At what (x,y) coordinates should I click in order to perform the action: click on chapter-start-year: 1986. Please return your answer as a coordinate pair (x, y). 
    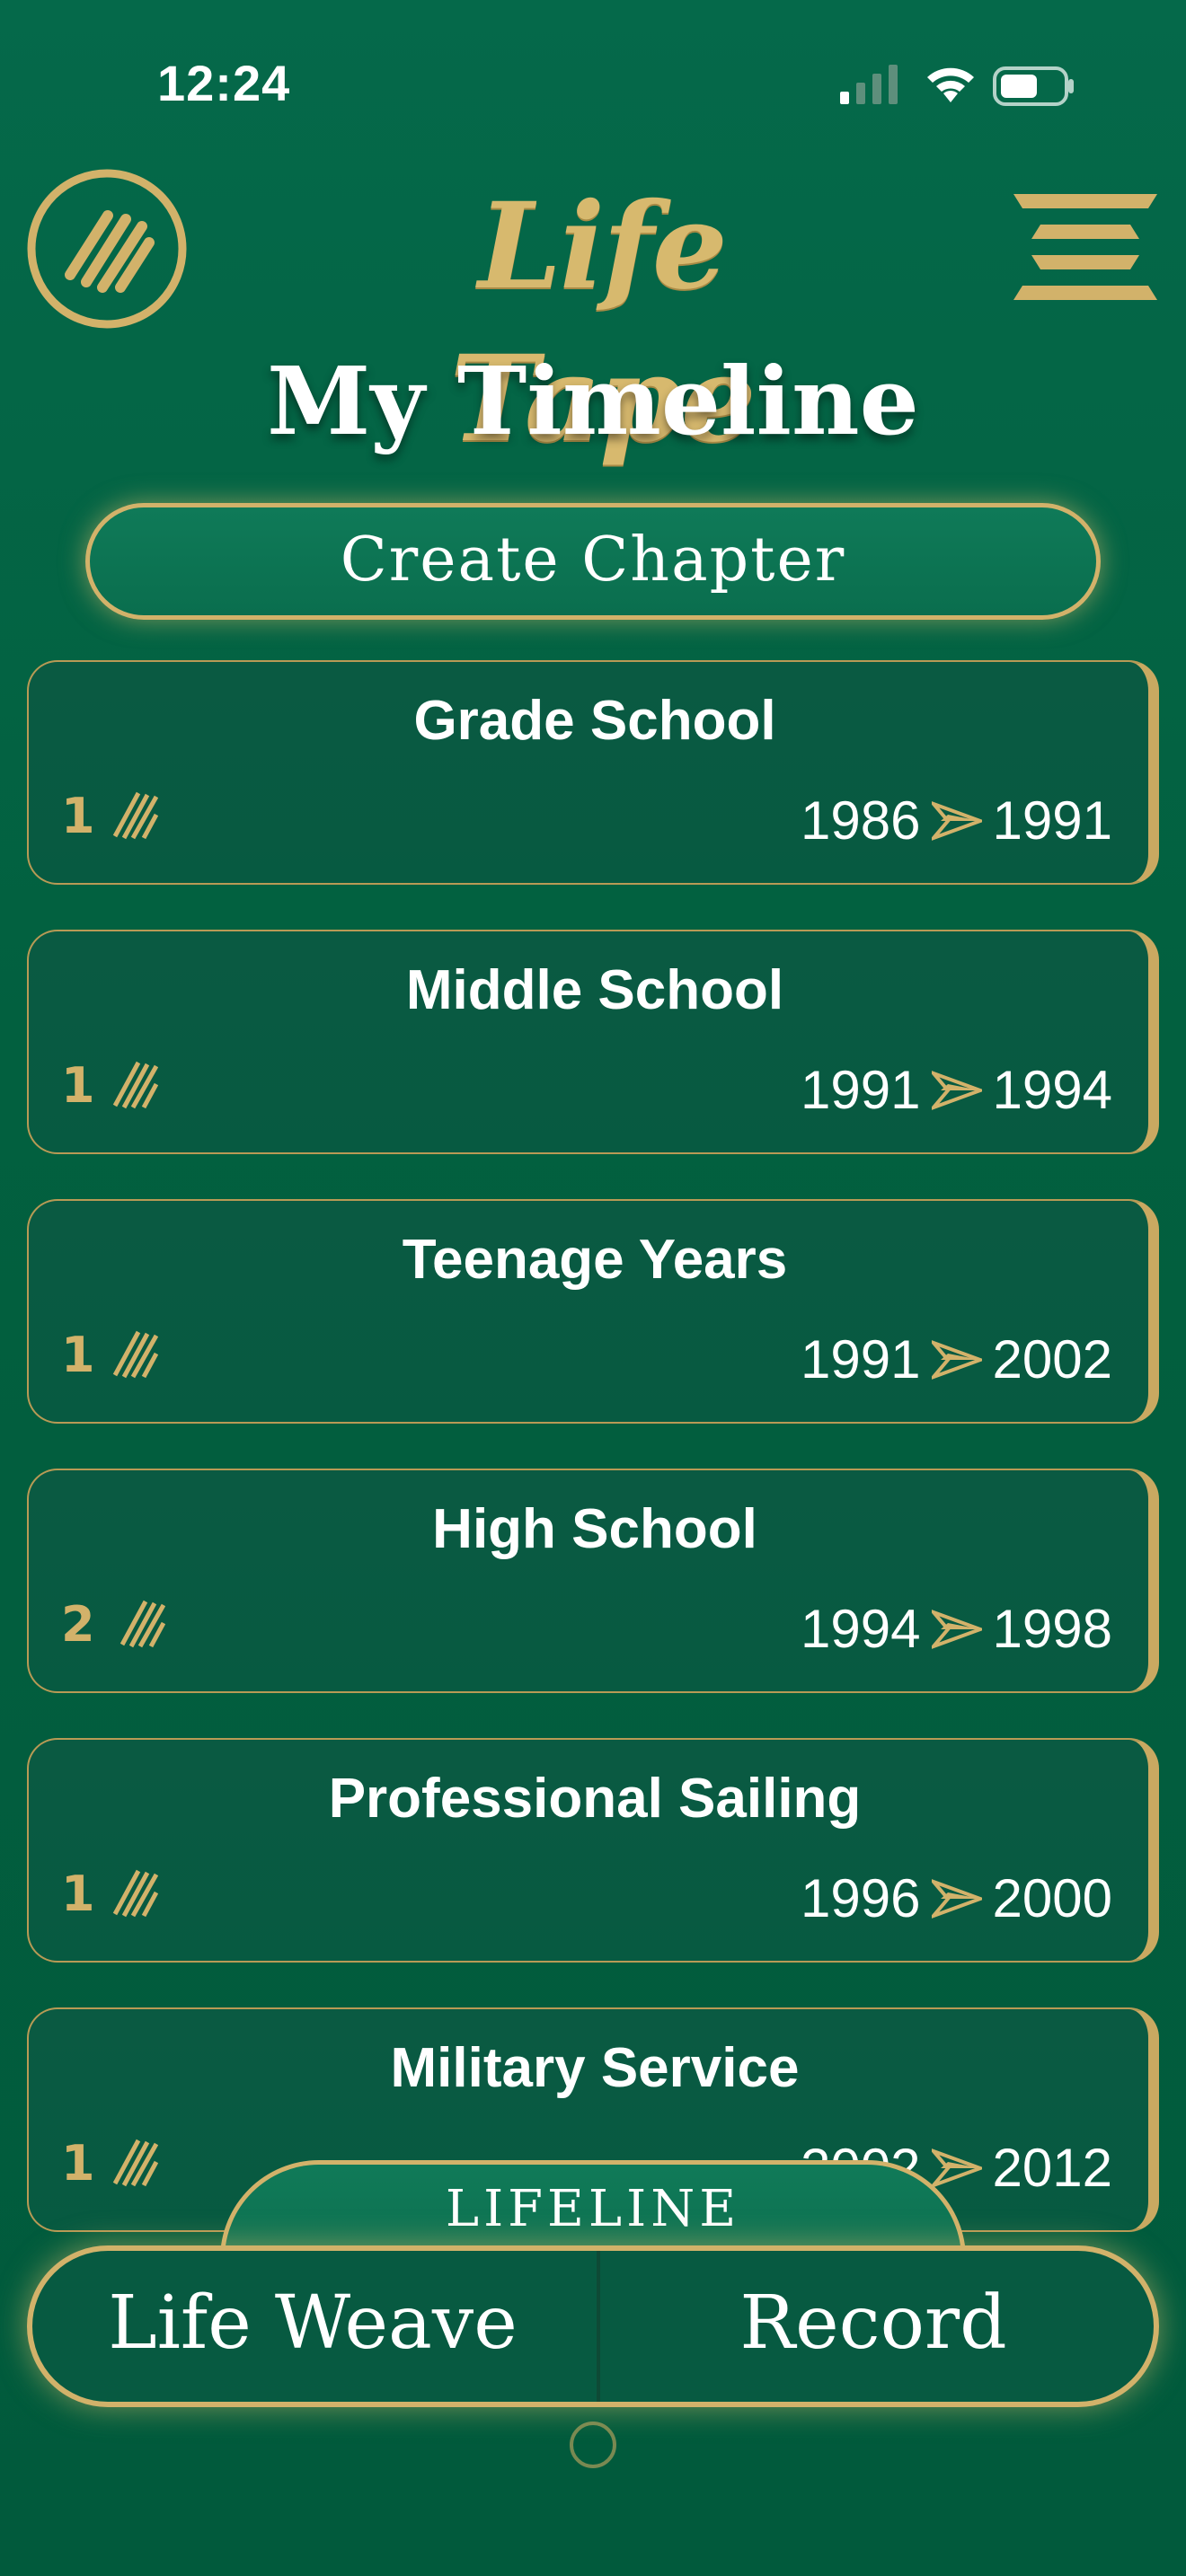
    Looking at the image, I should click on (861, 820).